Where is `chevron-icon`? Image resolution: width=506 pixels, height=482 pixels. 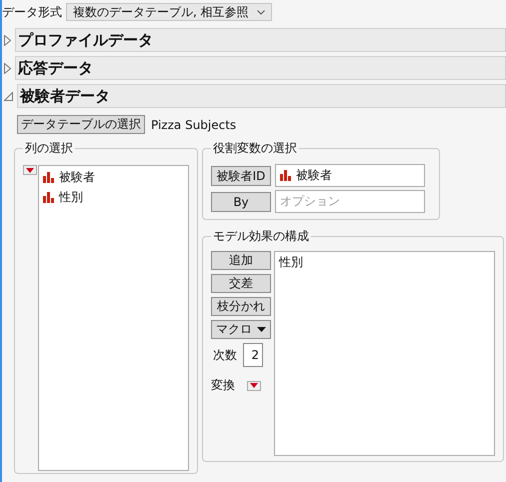 chevron-icon is located at coordinates (260, 12).